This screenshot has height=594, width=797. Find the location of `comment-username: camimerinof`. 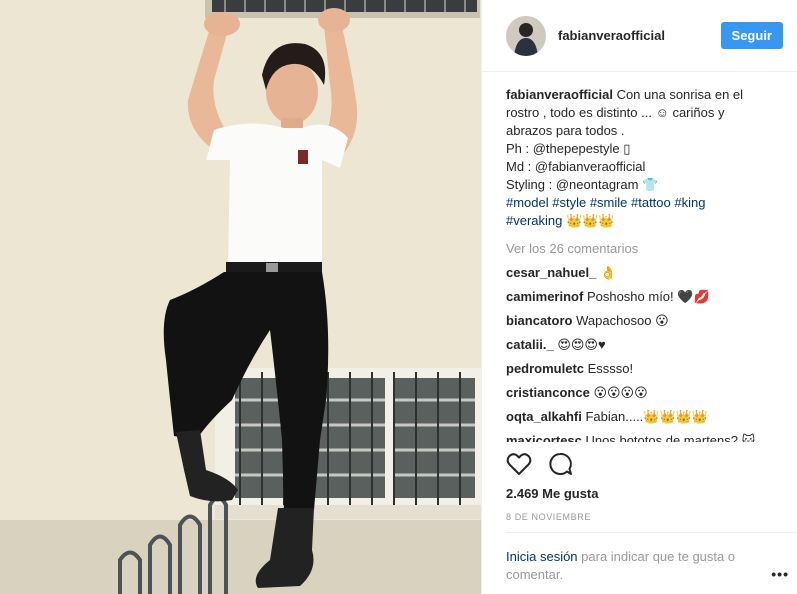

comment-username: camimerinof is located at coordinates (544, 296).